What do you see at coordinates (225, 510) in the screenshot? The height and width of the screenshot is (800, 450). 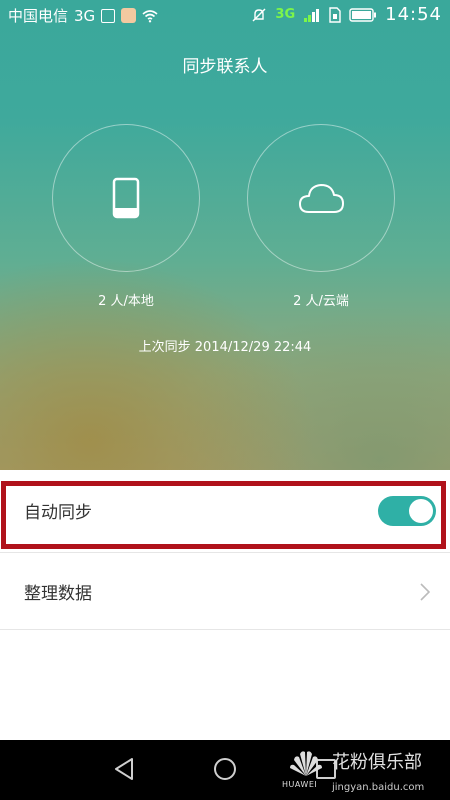 I see `auto-sync-row: 自动同步` at bounding box center [225, 510].